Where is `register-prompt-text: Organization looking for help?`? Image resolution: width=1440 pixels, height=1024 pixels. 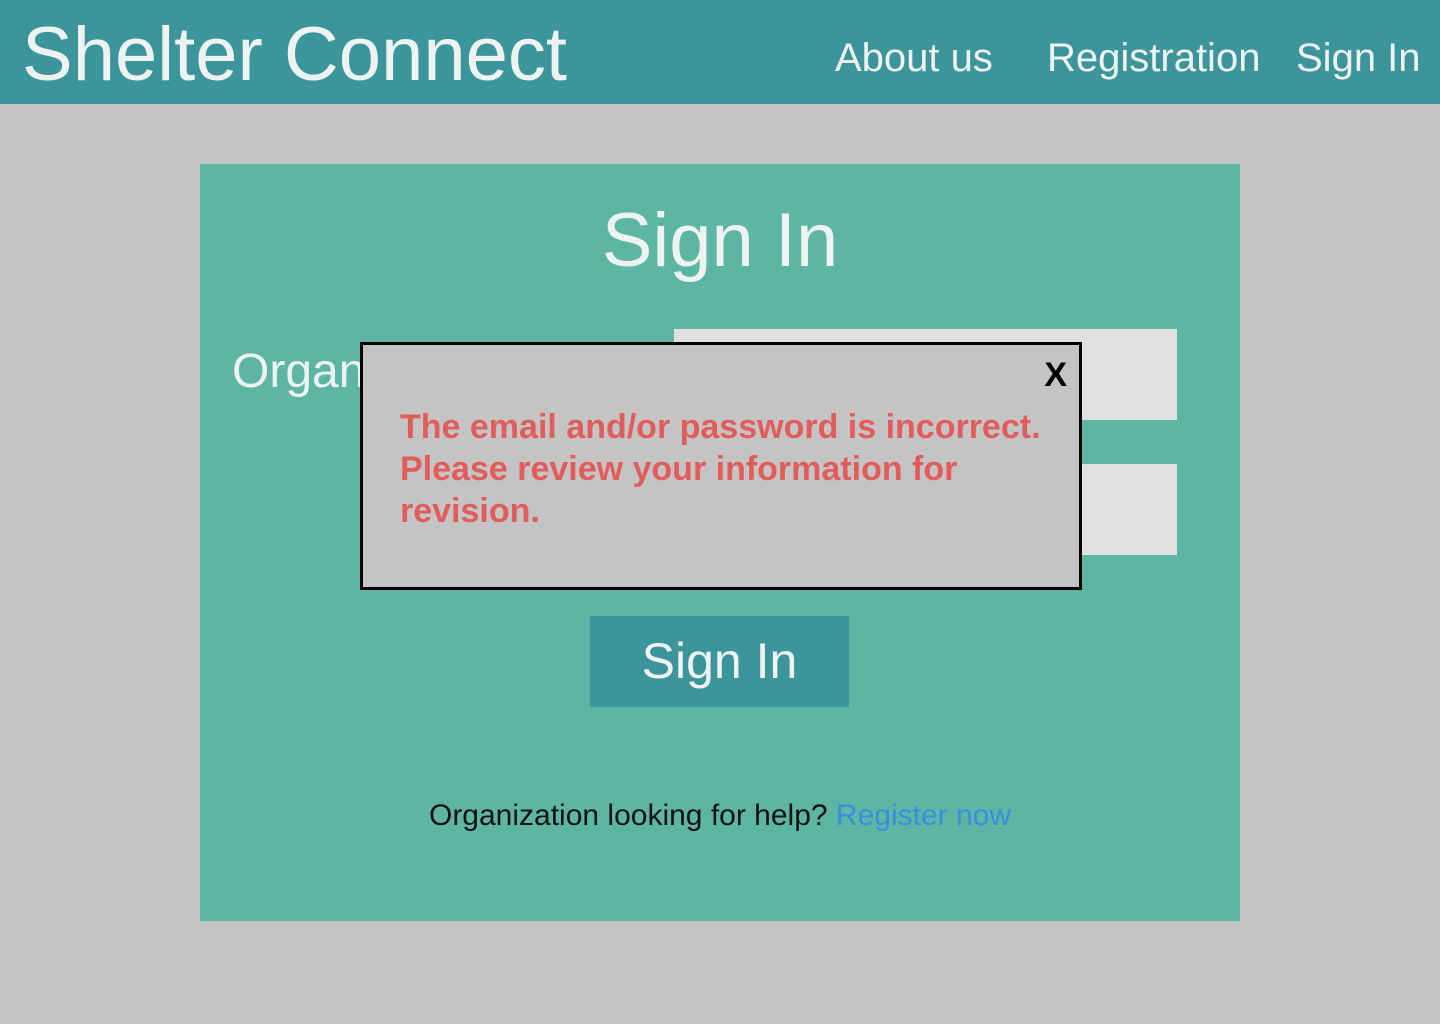 register-prompt-text: Organization looking for help? is located at coordinates (628, 815).